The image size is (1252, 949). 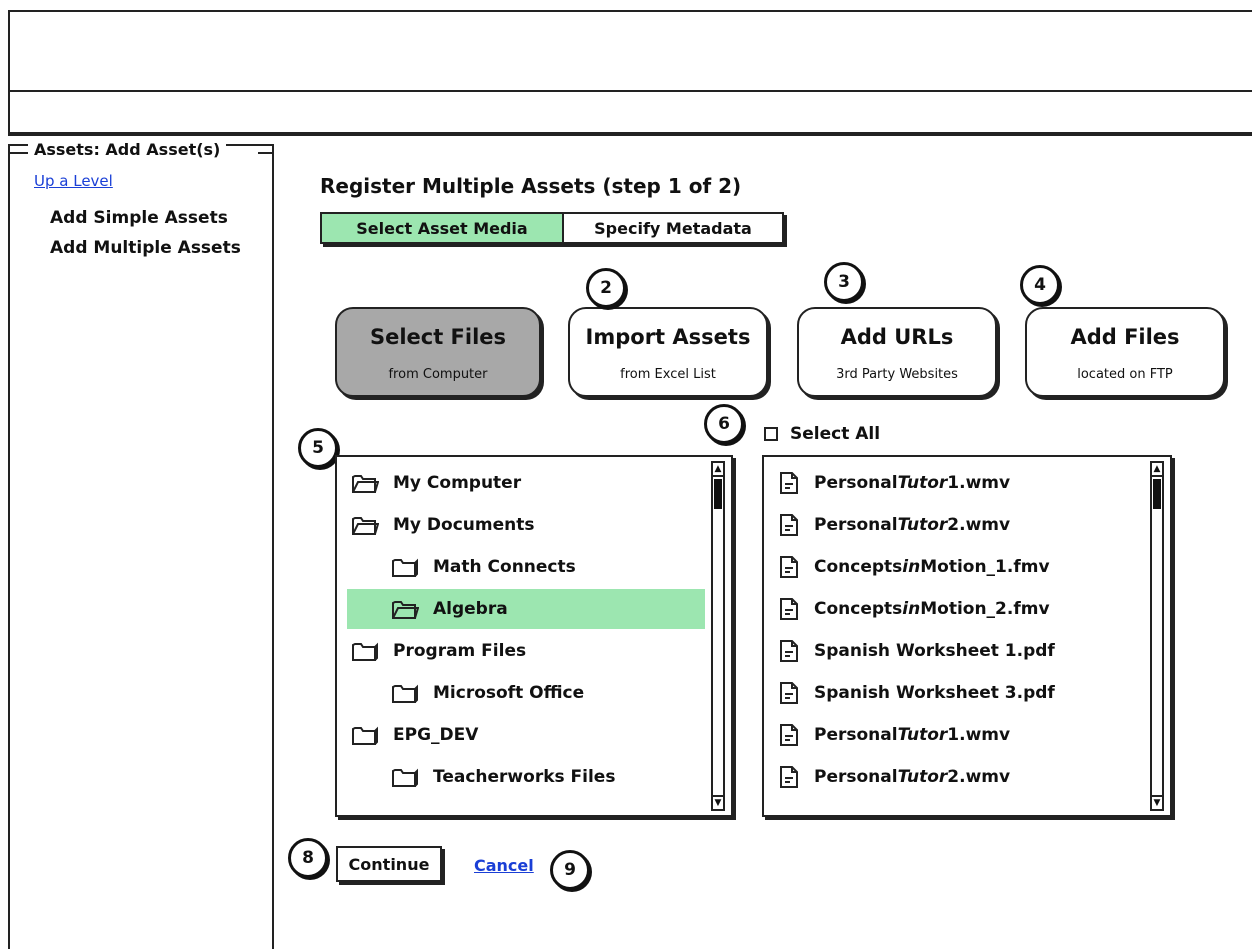 What do you see at coordinates (139, 218) in the screenshot?
I see `add-simple-assets-link: Add Simple Assets` at bounding box center [139, 218].